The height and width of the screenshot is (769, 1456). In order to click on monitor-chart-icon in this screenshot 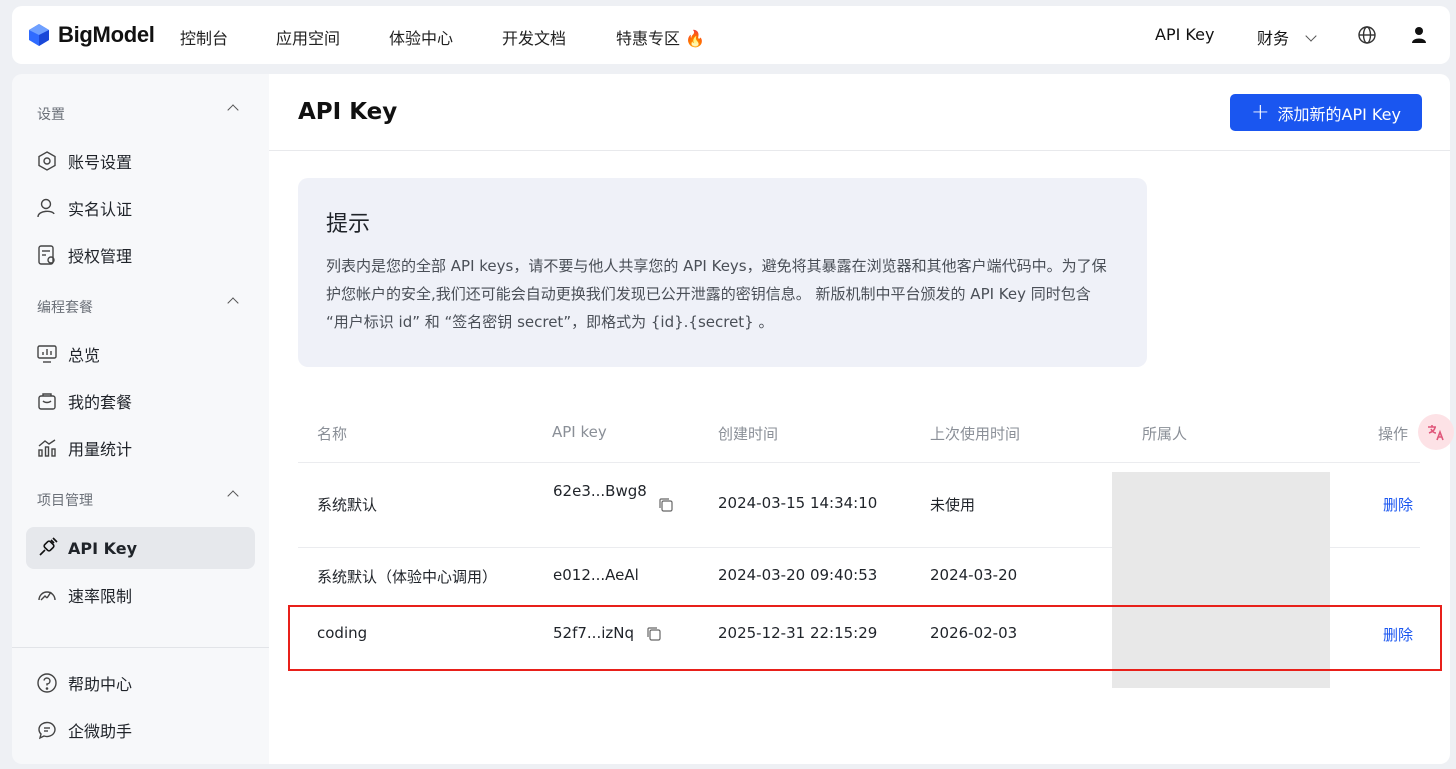, I will do `click(47, 354)`.